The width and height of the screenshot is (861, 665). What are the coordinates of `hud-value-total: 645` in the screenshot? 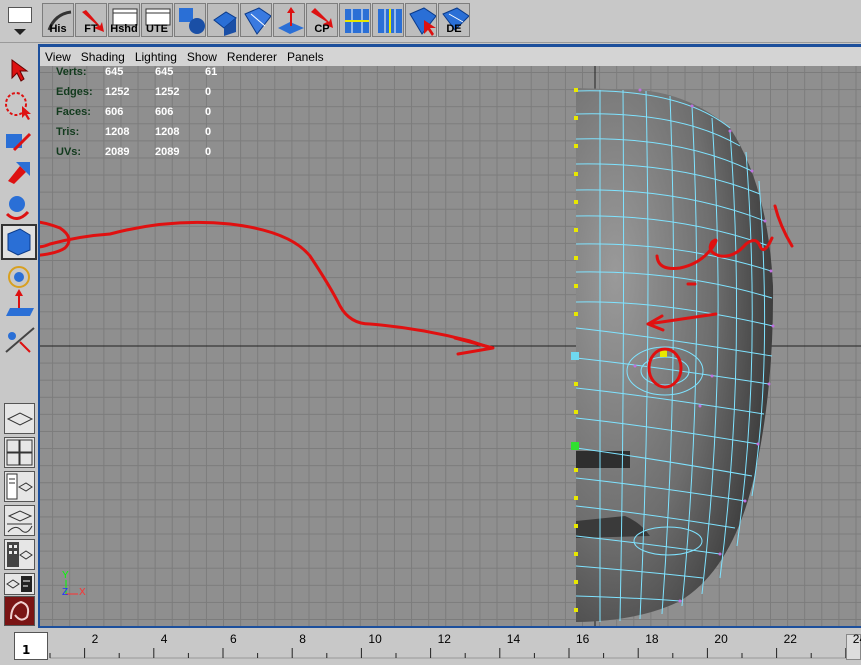 It's located at (114, 72).